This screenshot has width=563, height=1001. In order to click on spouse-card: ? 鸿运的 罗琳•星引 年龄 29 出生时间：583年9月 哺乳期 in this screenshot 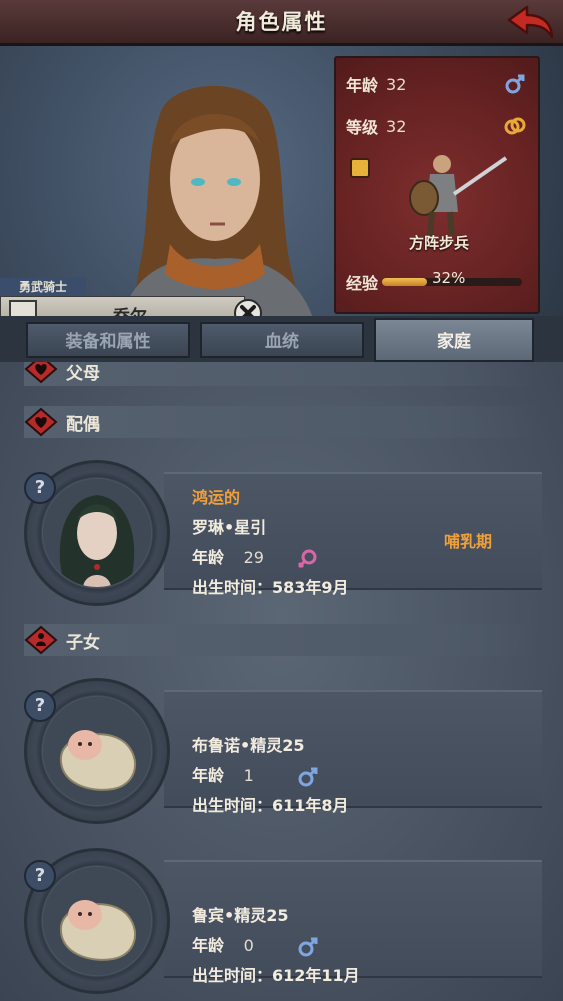, I will do `click(283, 533)`.